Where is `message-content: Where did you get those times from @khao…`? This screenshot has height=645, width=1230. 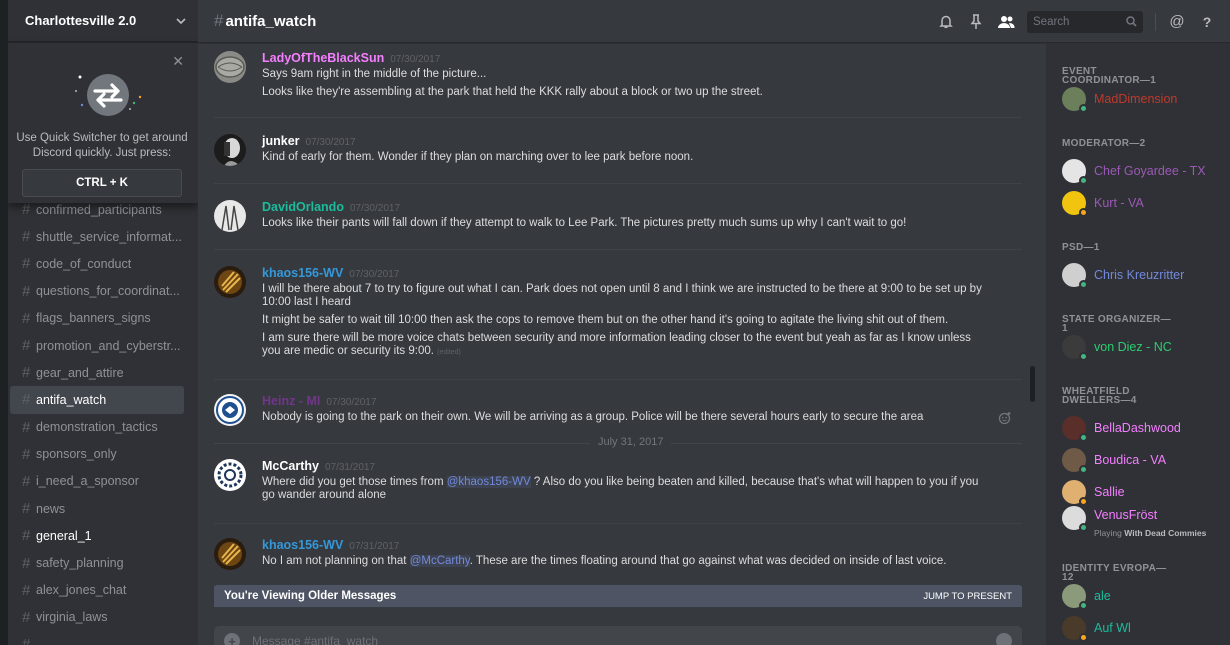
message-content: Where did you get those times from @khao… is located at coordinates (620, 488).